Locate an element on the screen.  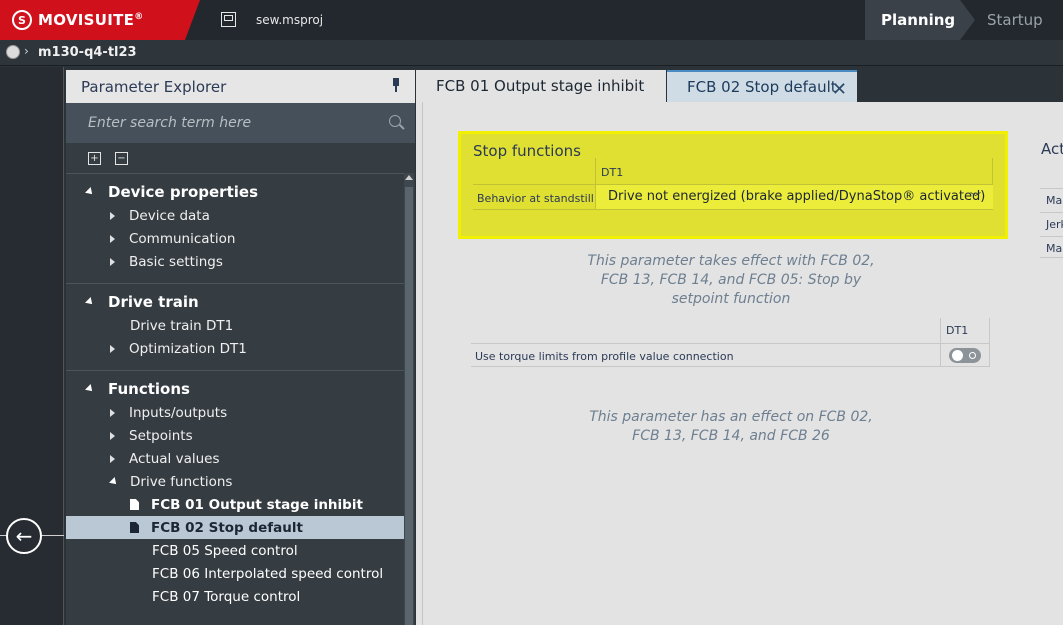
workflow-step-startup: Startup is located at coordinates (1009, 20).